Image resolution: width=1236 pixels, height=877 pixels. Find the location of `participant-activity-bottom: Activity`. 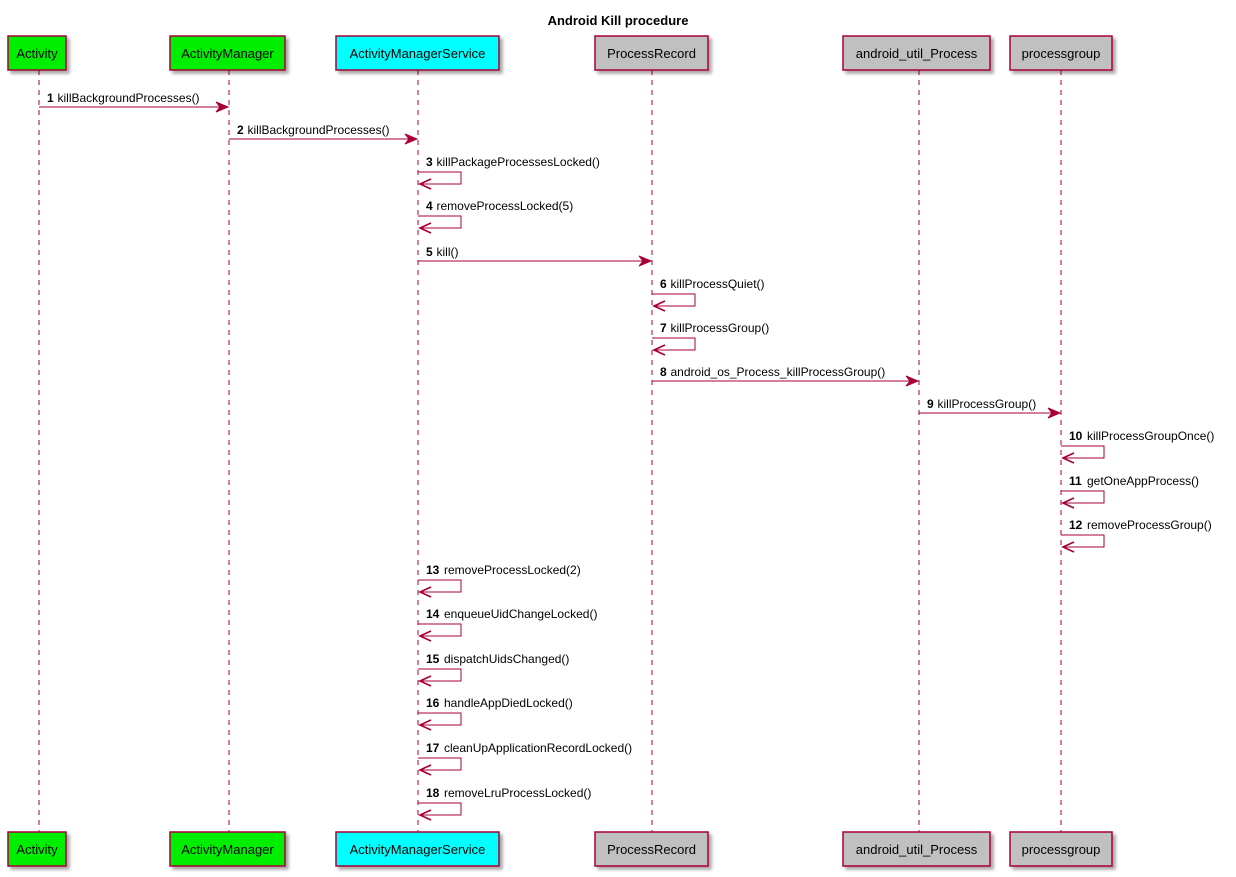

participant-activity-bottom: Activity is located at coordinates (37, 849).